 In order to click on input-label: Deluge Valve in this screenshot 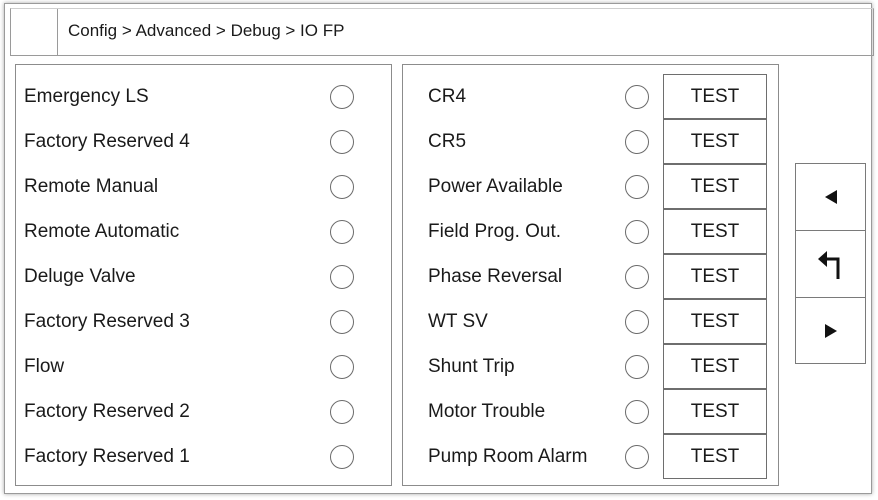, I will do `click(80, 276)`.